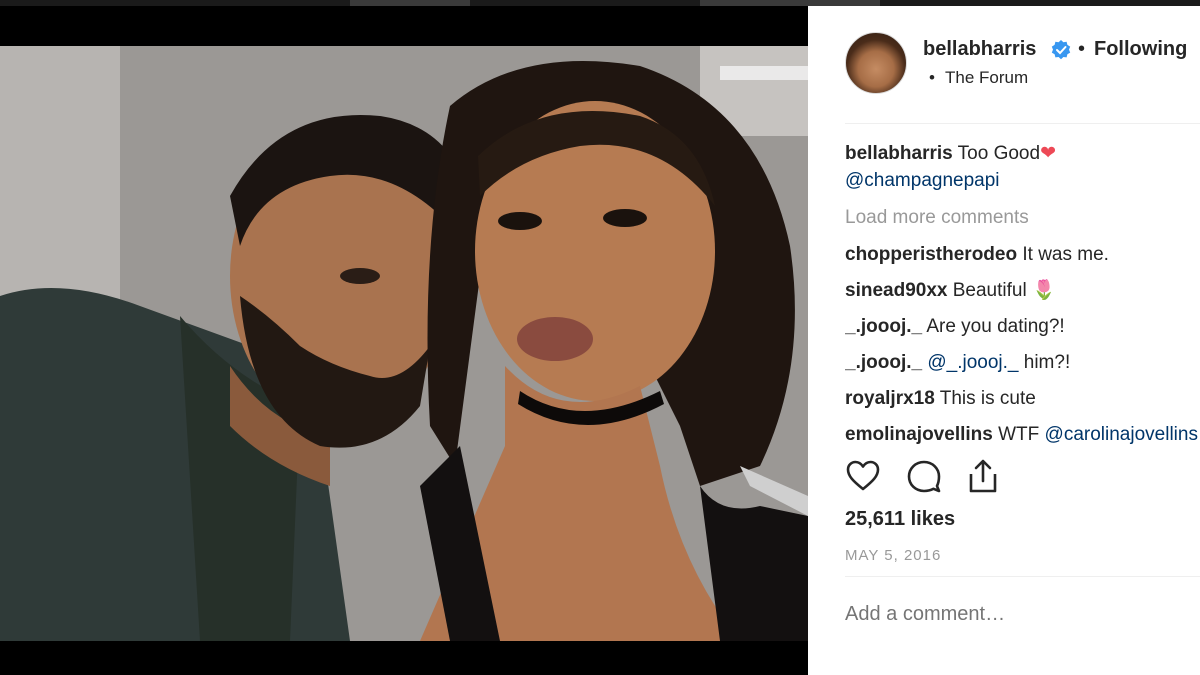 The height and width of the screenshot is (675, 1200). I want to click on author-username: bellabharris, so click(979, 49).